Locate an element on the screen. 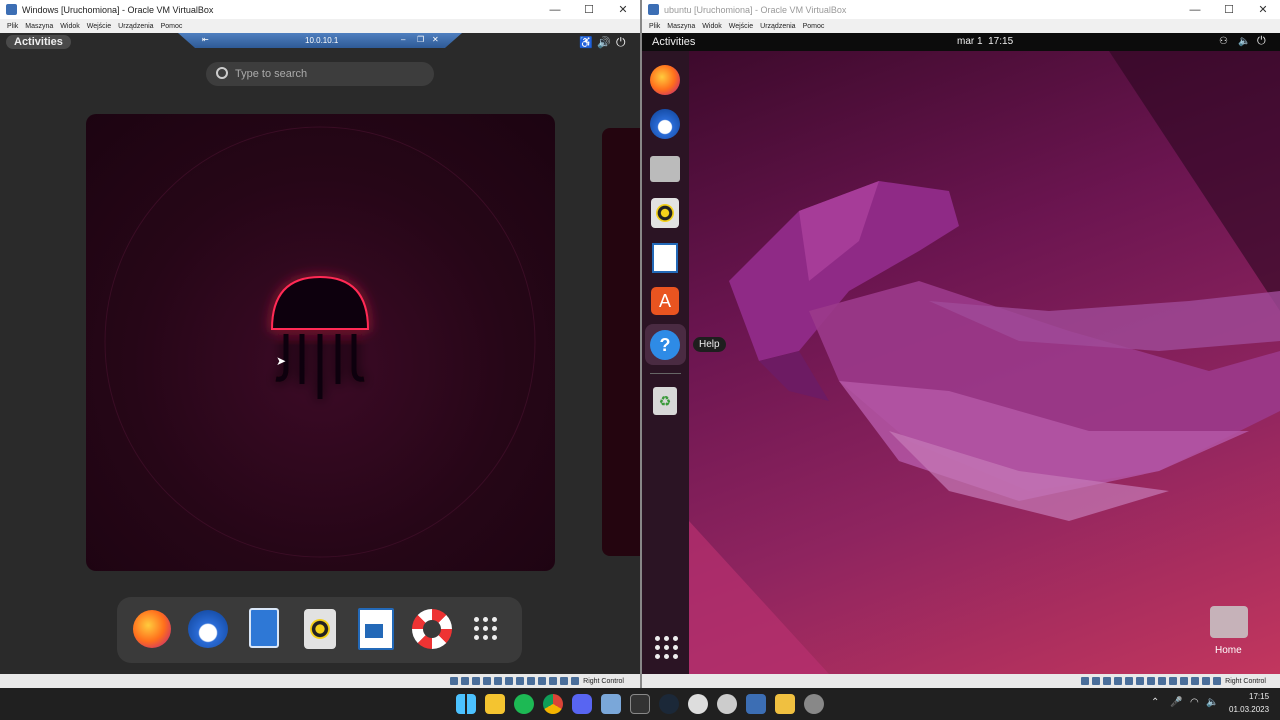  next-workspace-thumbnail is located at coordinates (621, 342).